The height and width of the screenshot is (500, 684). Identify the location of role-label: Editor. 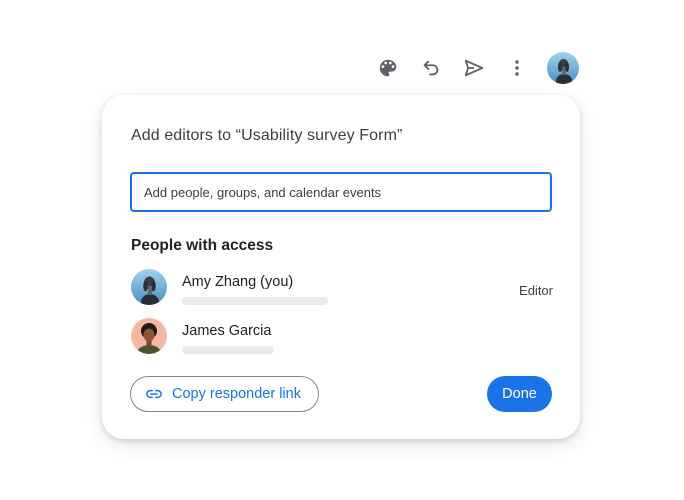
(536, 290).